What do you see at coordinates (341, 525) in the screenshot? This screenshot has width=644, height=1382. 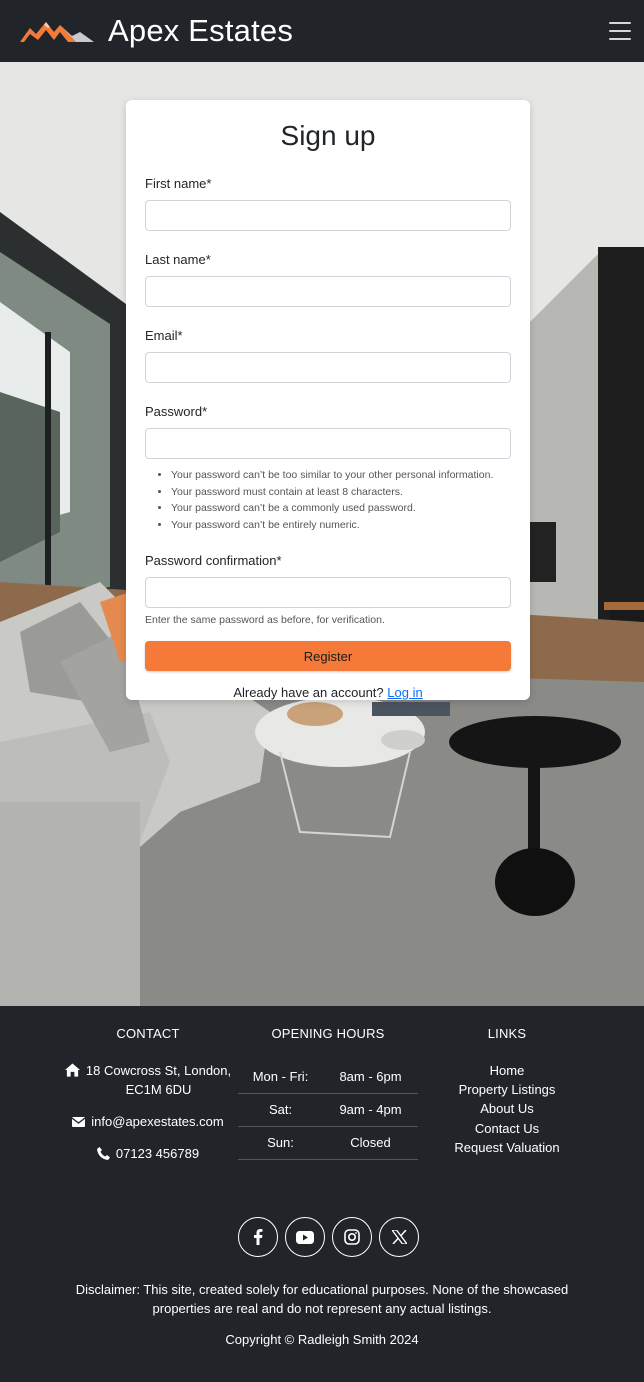 I see `password-help-item: Your password can’t be entirely numeric.` at bounding box center [341, 525].